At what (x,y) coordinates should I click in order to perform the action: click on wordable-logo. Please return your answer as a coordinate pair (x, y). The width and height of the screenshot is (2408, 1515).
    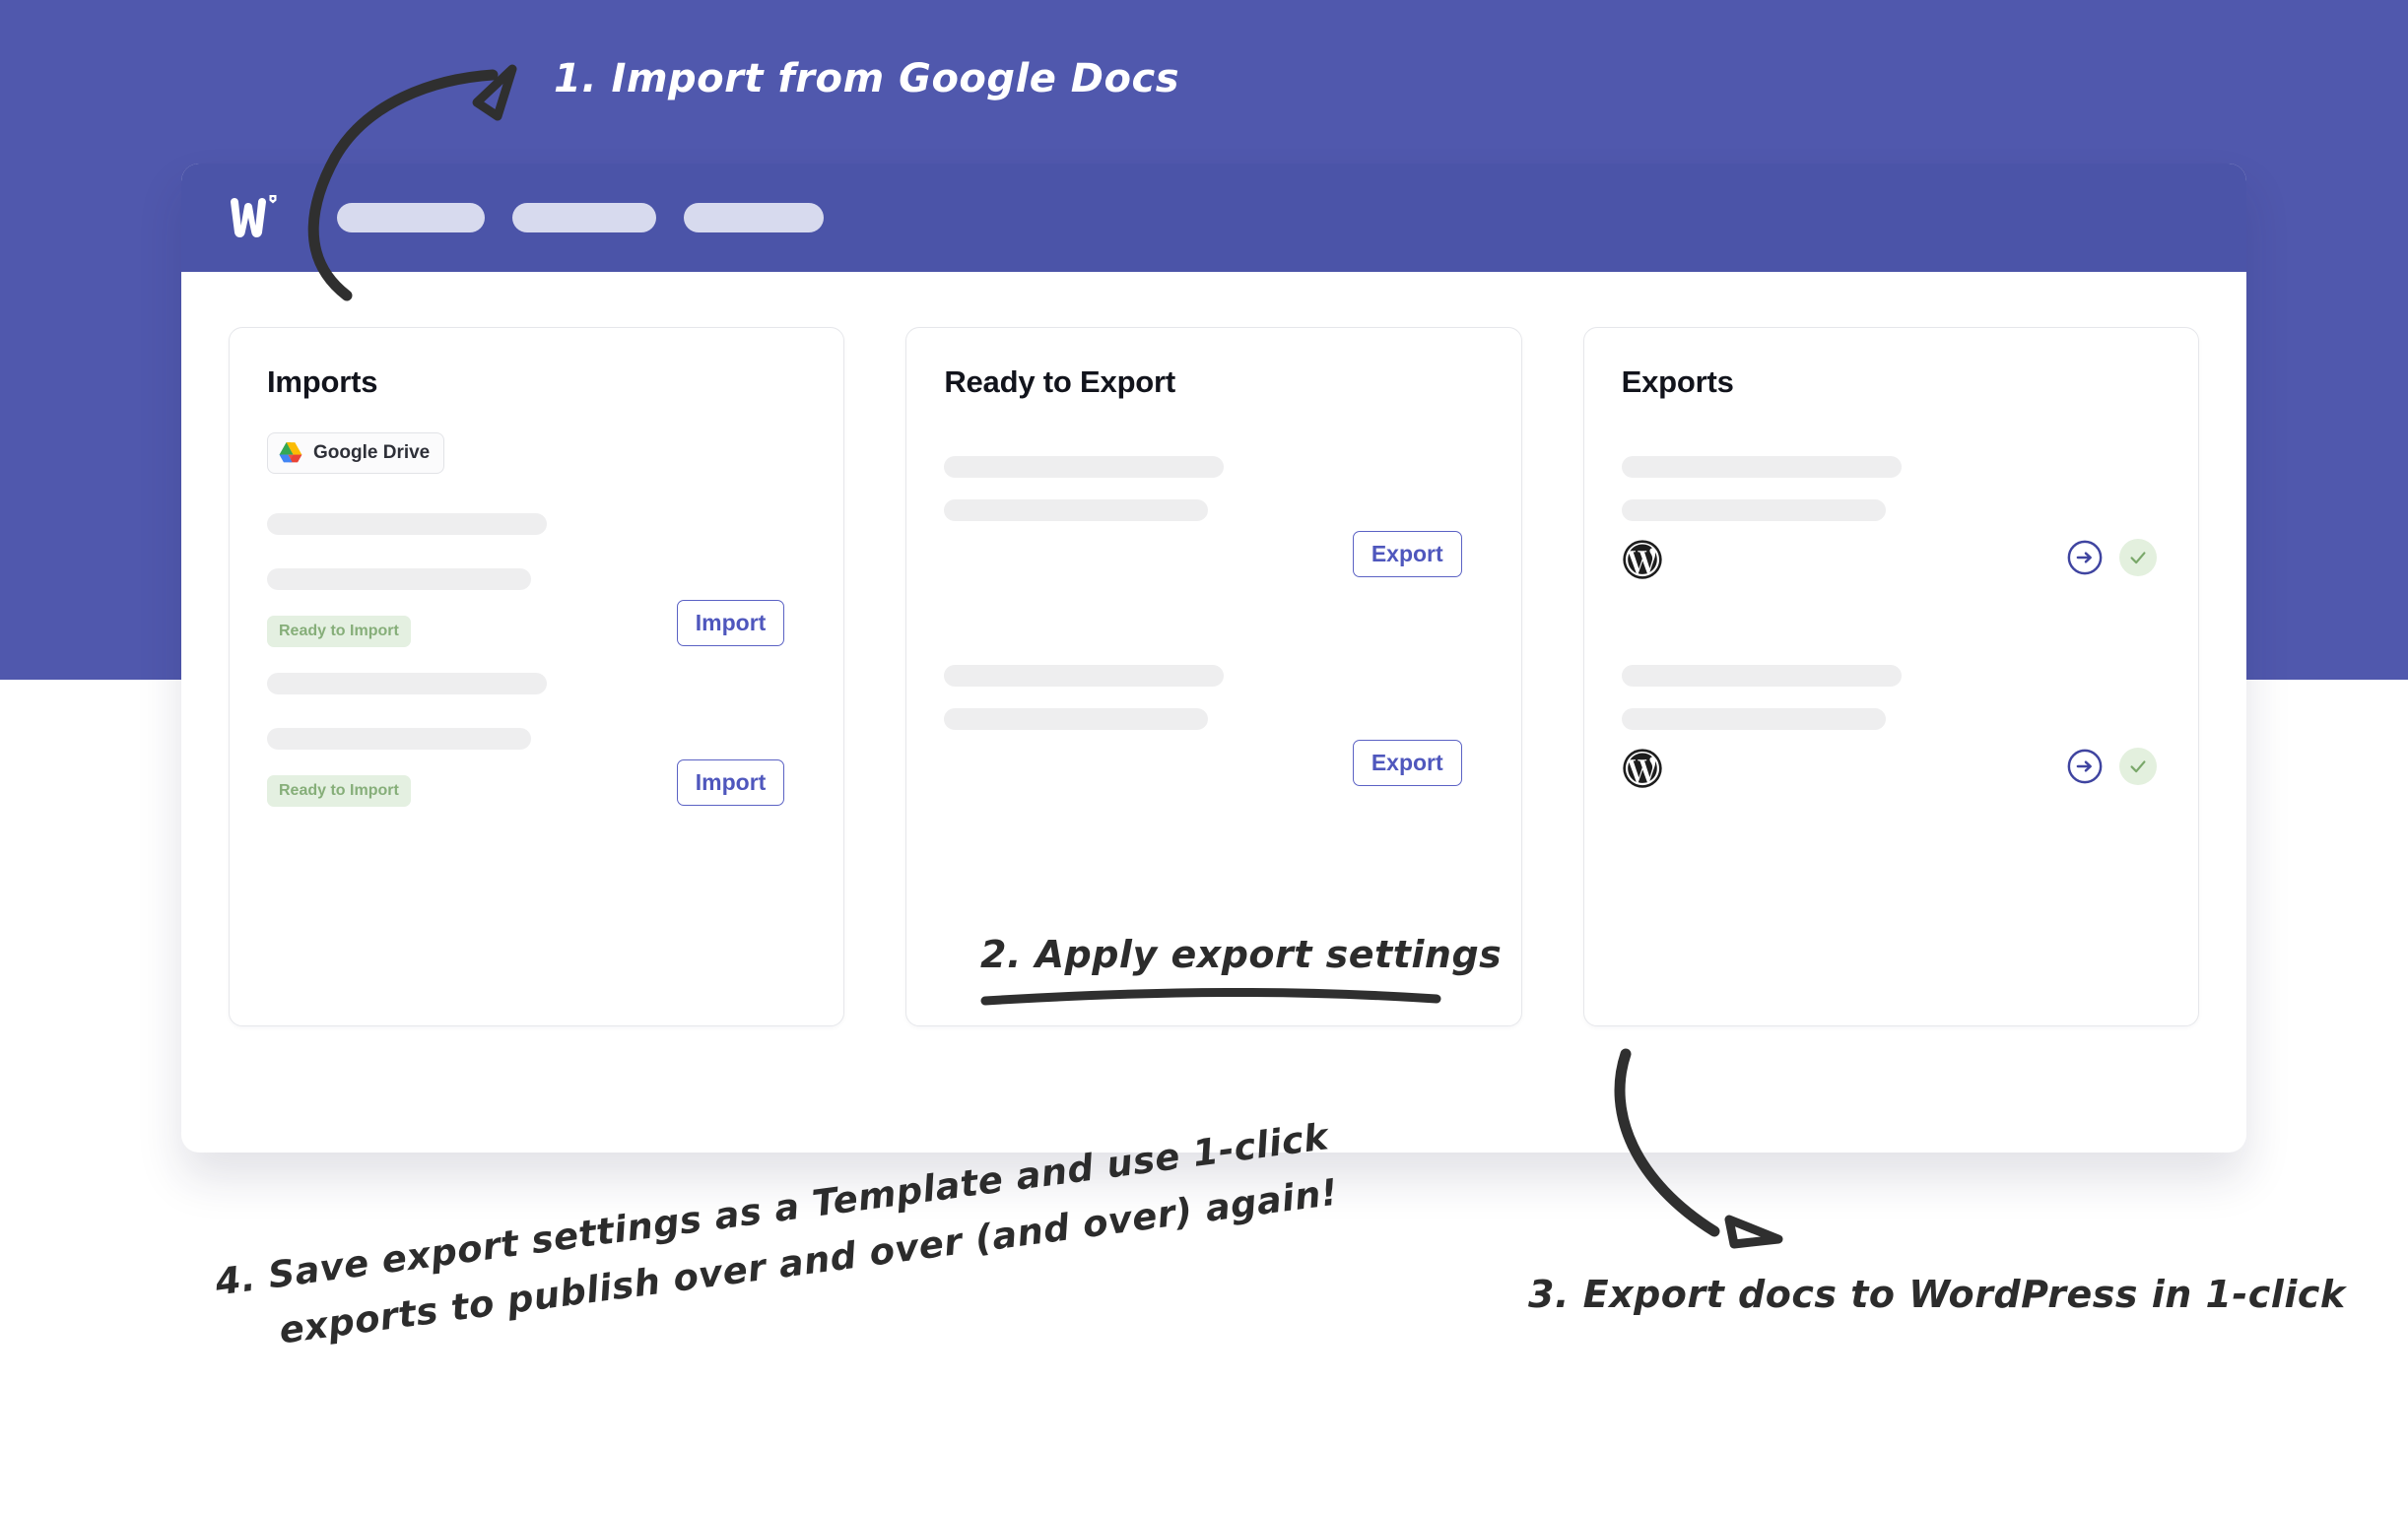
    Looking at the image, I should click on (252, 217).